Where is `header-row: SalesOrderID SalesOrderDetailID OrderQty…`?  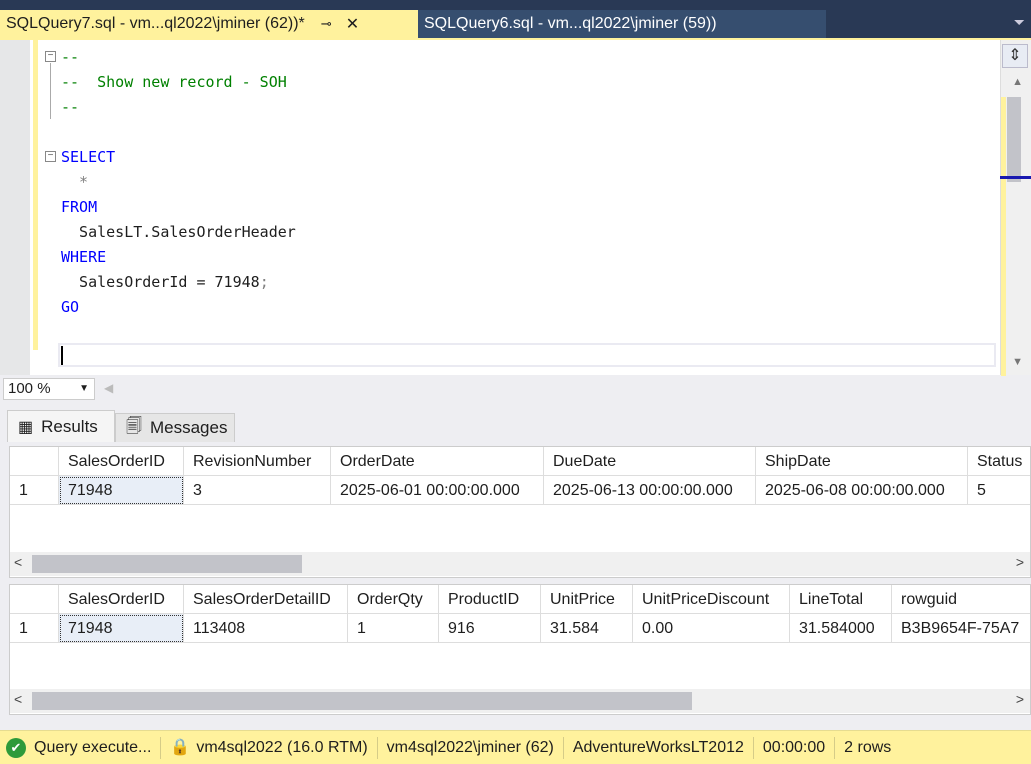
header-row: SalesOrderID SalesOrderDetailID OrderQty… is located at coordinates (520, 599).